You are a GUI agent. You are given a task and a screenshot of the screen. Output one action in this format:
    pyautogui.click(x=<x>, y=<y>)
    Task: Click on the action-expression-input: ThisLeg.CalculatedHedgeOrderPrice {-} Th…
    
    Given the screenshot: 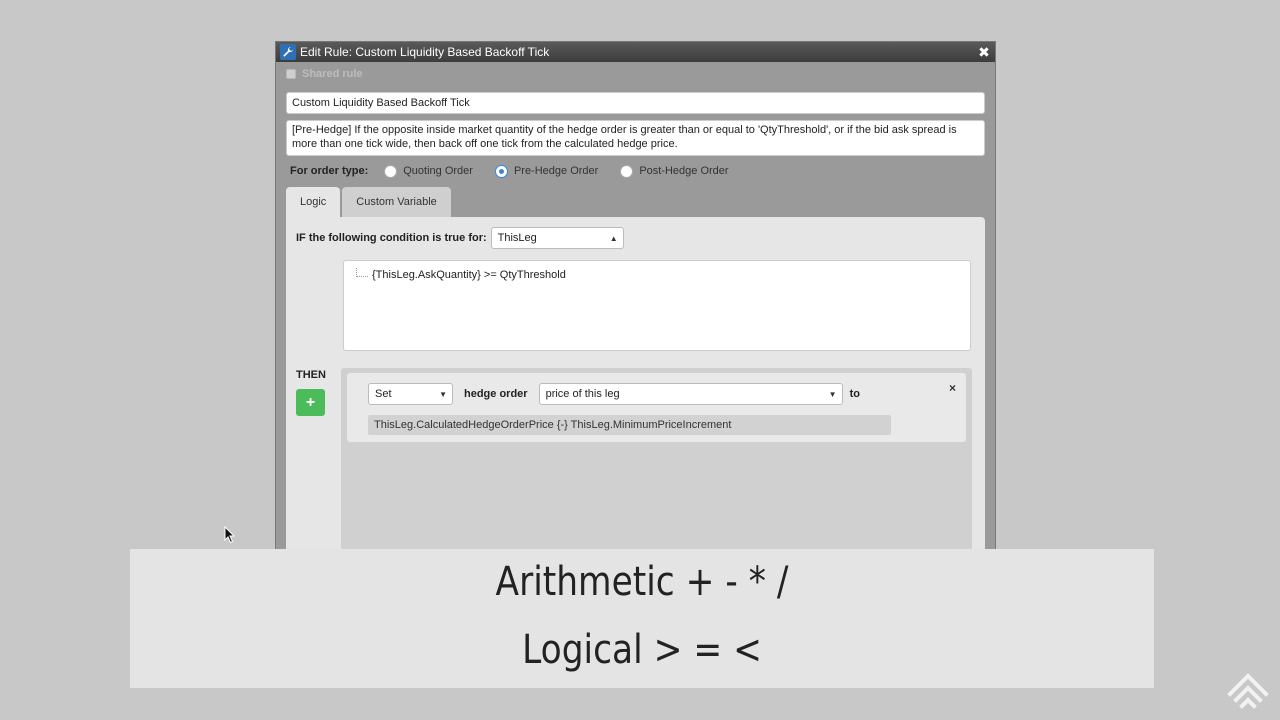 What is the action you would take?
    pyautogui.click(x=629, y=425)
    